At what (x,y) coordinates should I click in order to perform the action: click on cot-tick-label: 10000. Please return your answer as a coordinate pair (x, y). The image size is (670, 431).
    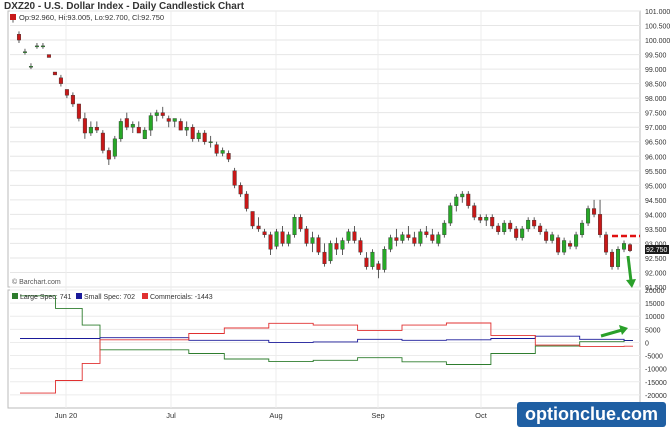
    Looking at the image, I should click on (655, 317).